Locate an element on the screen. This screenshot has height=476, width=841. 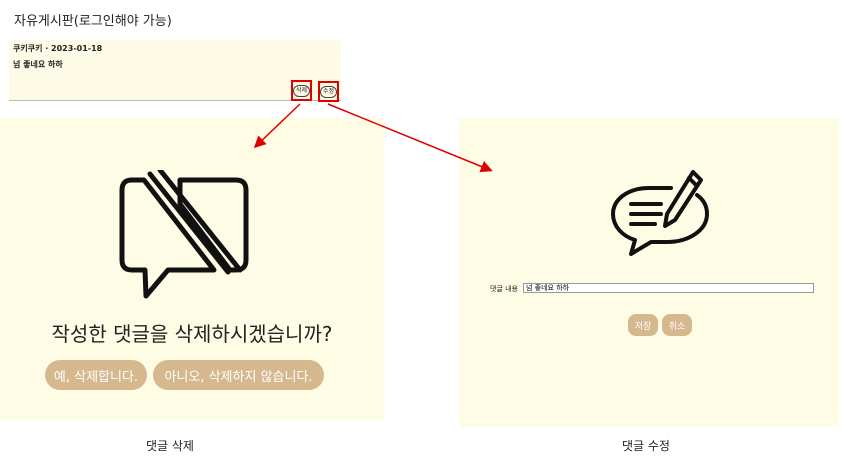
save-button: 저장 is located at coordinates (643, 325).